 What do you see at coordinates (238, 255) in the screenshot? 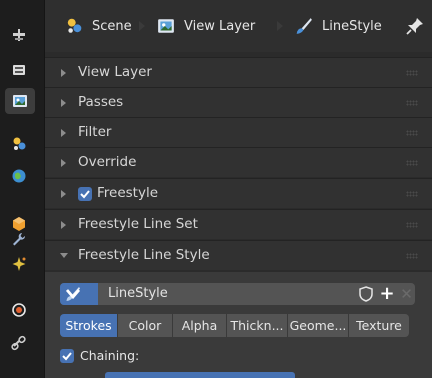
I see `panel-freestyle-line-style: Freestyle Line Style` at bounding box center [238, 255].